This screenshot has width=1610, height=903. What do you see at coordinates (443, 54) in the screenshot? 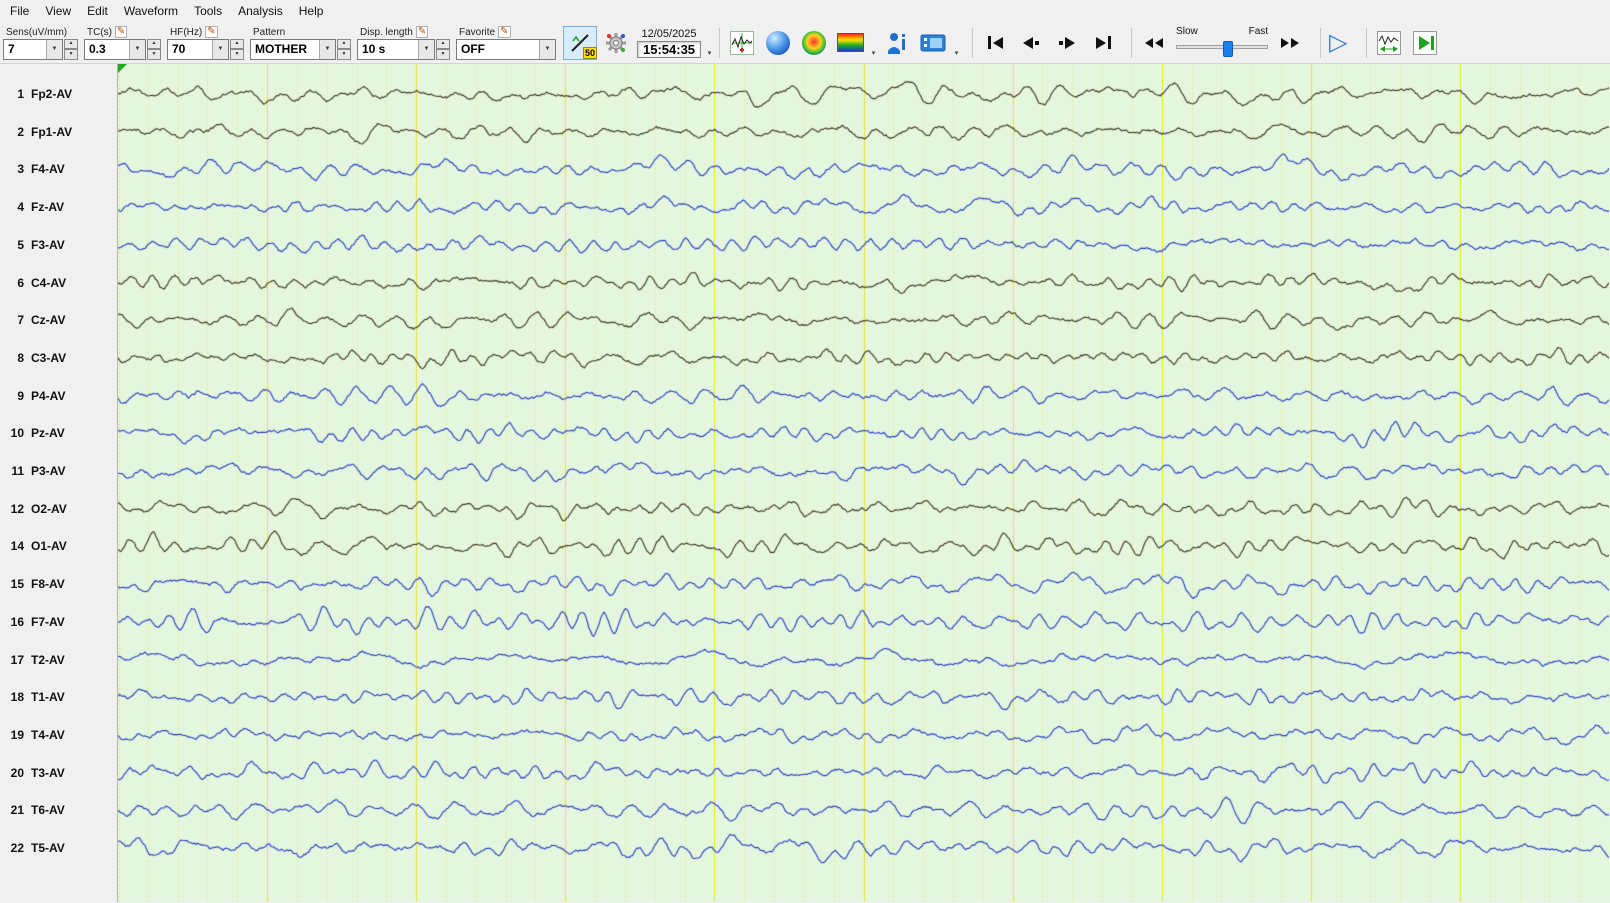
I see `display-length-down-button: ▼` at bounding box center [443, 54].